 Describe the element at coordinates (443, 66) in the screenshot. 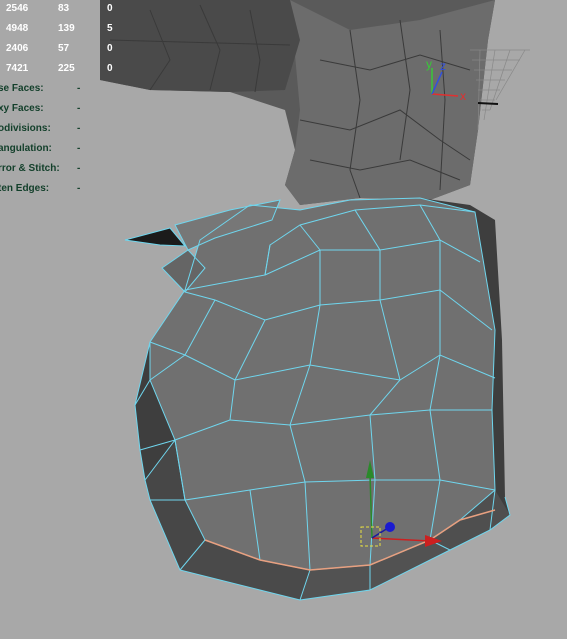

I see `axis-z-label: z` at that location.